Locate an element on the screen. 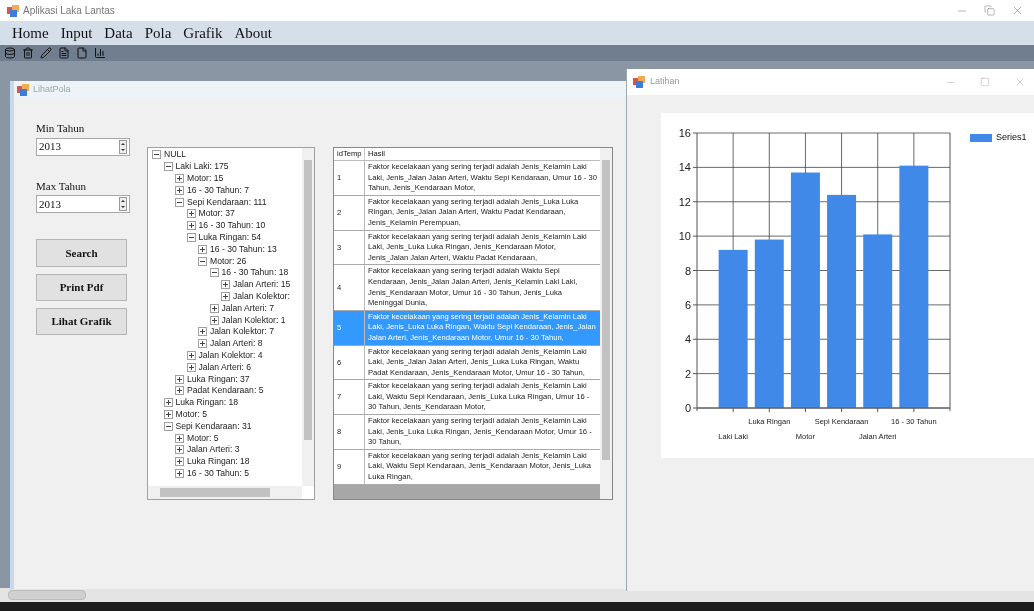  tree-item: Motor: 37 is located at coordinates (216, 214).